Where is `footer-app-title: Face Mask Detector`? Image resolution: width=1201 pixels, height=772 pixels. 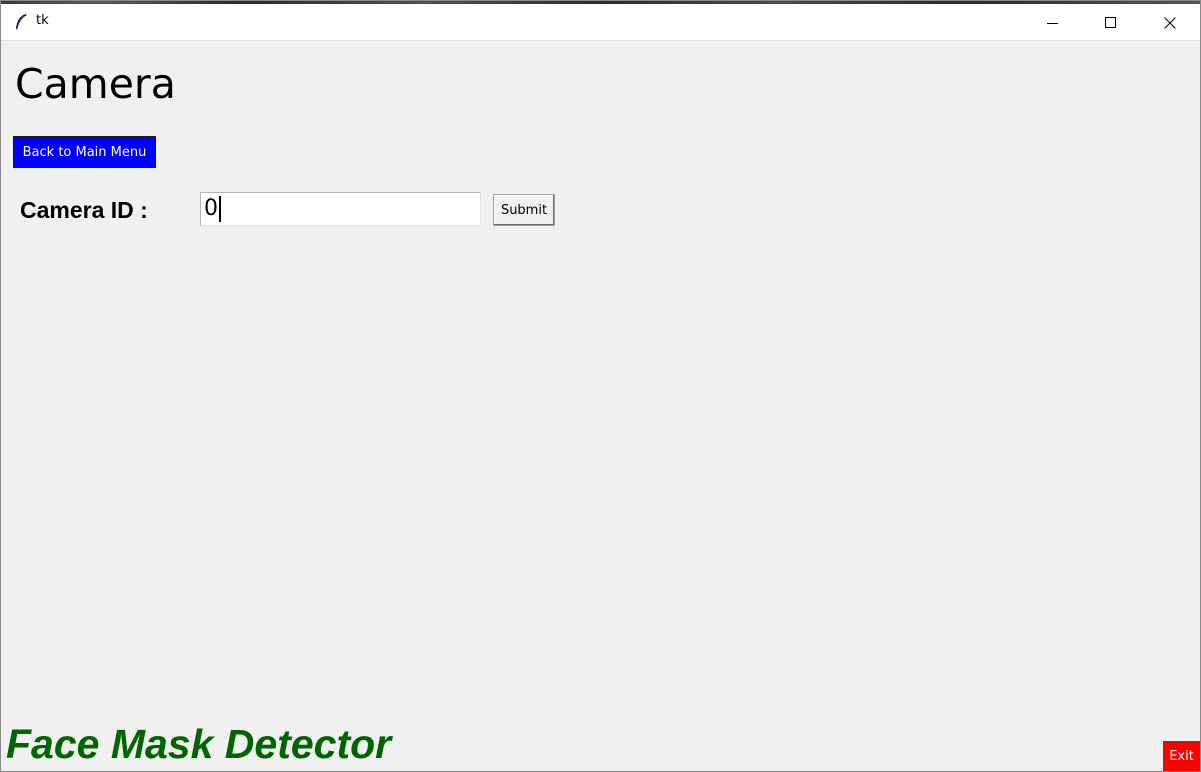
footer-app-title: Face Mask Detector is located at coordinates (199, 744).